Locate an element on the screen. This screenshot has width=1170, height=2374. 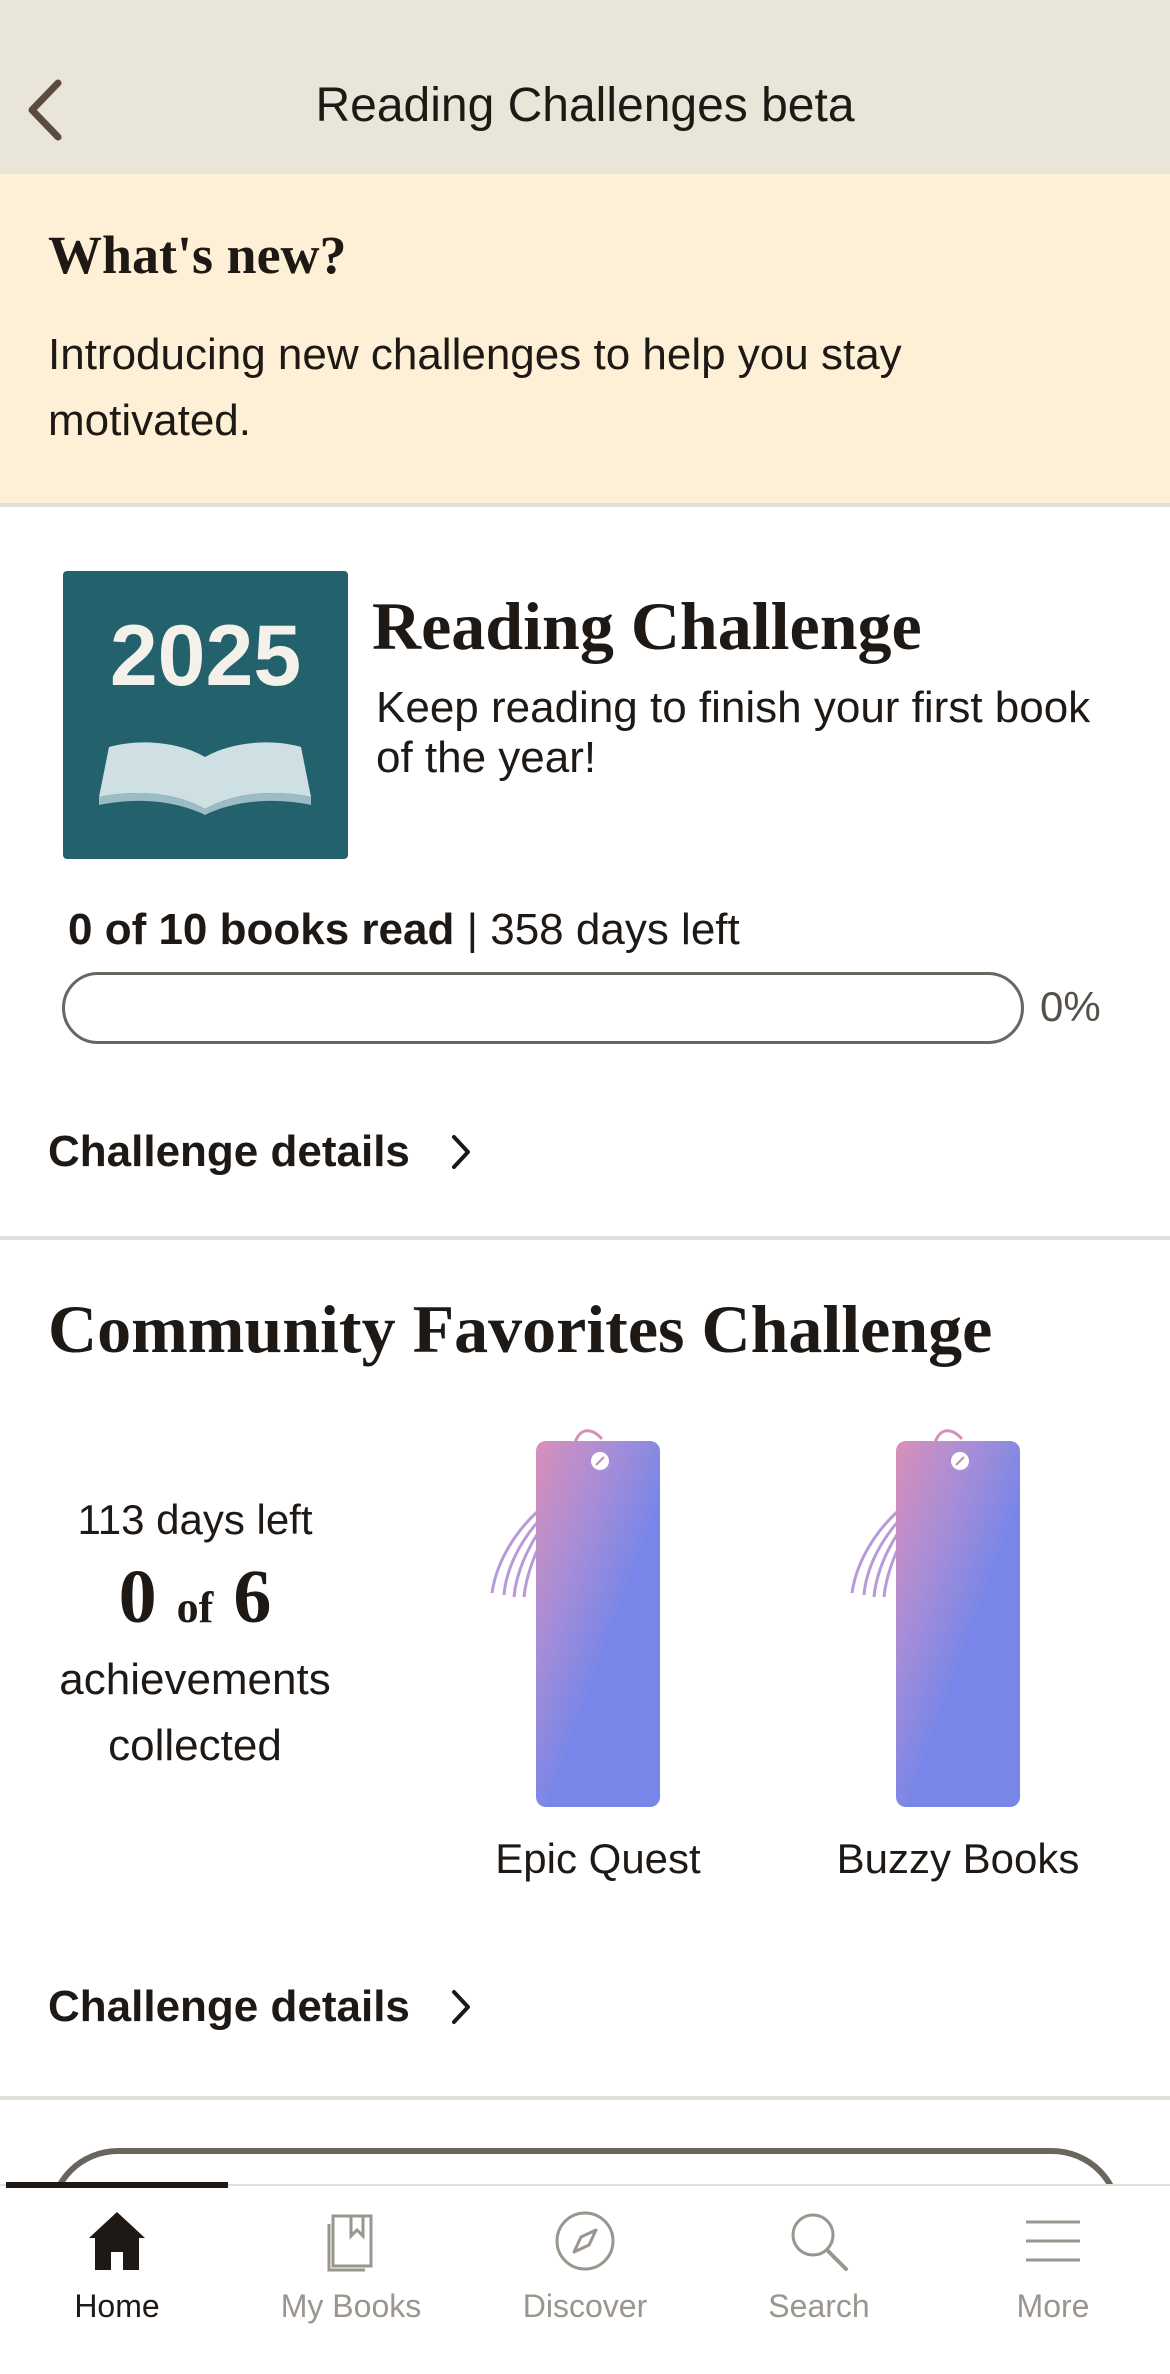
challenge-title: Reading Challenge is located at coordinates (647, 626).